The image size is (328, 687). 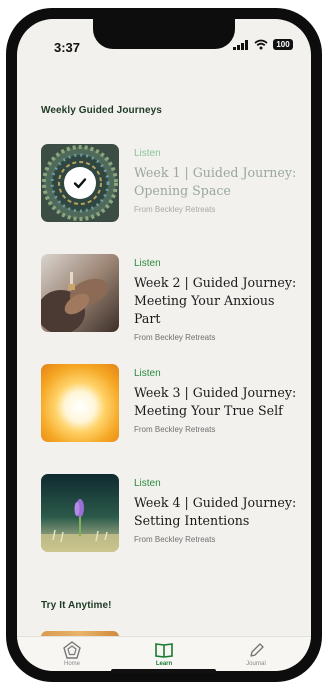 I want to click on weekly-journeys-heading: Weekly Guided Journeys, so click(x=101, y=110).